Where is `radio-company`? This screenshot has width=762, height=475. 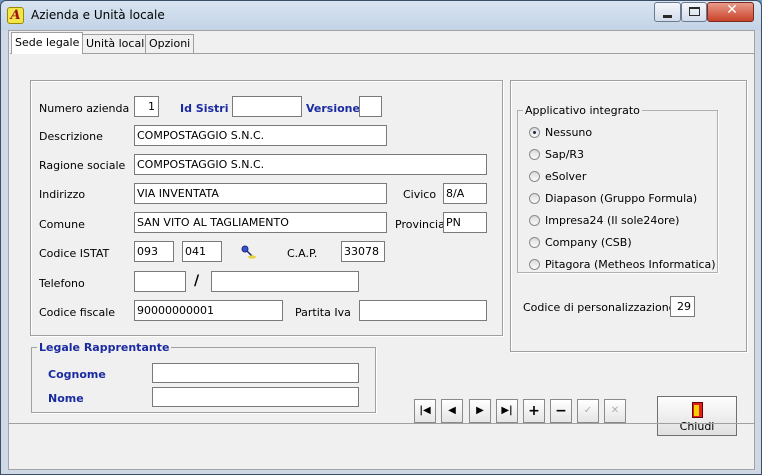 radio-company is located at coordinates (534, 242).